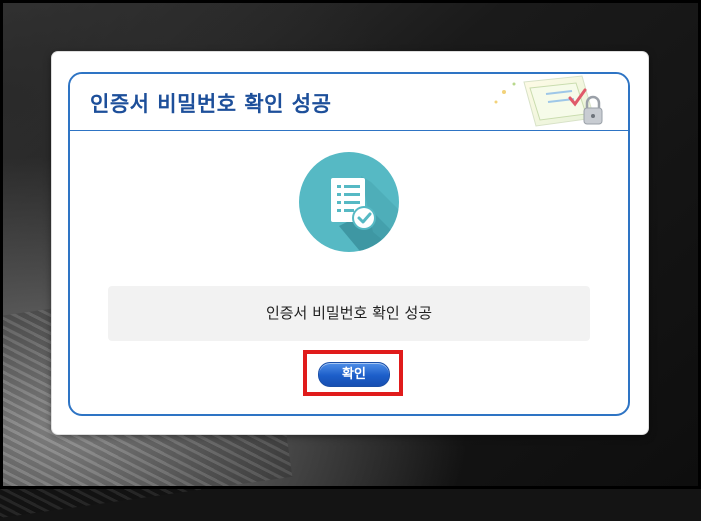  I want to click on message-text: 인증서 비밀번호 확인 성공, so click(349, 313).